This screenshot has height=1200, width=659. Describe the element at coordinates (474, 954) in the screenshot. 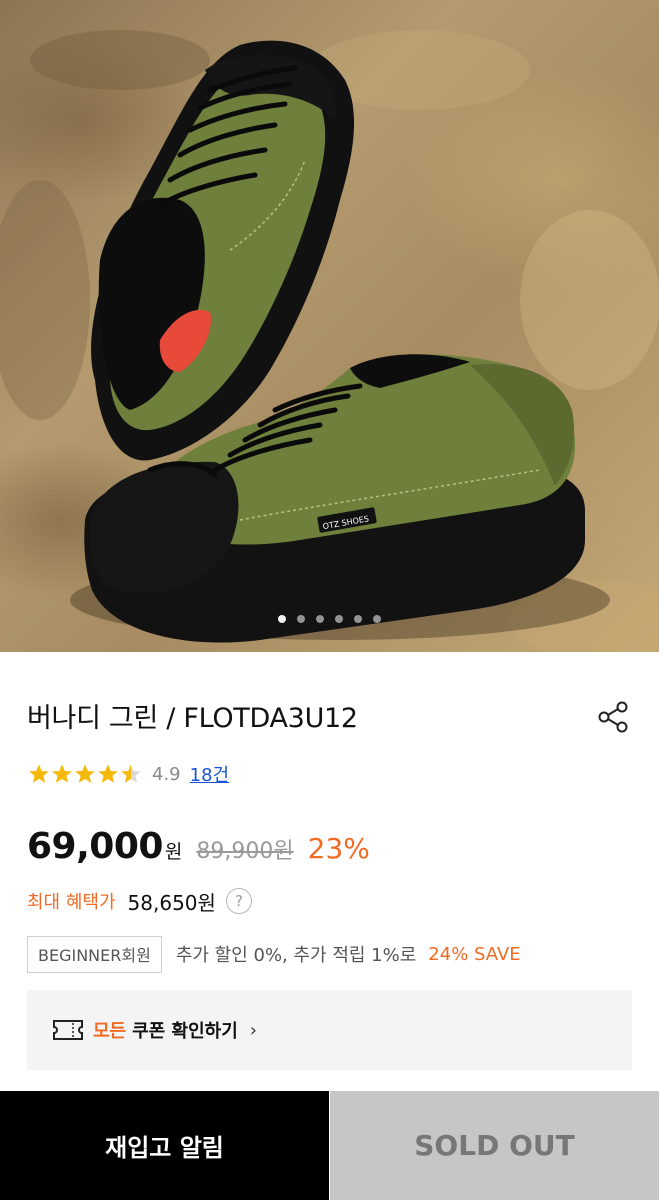

I see `member-save-rate: 24% SAVE` at that location.